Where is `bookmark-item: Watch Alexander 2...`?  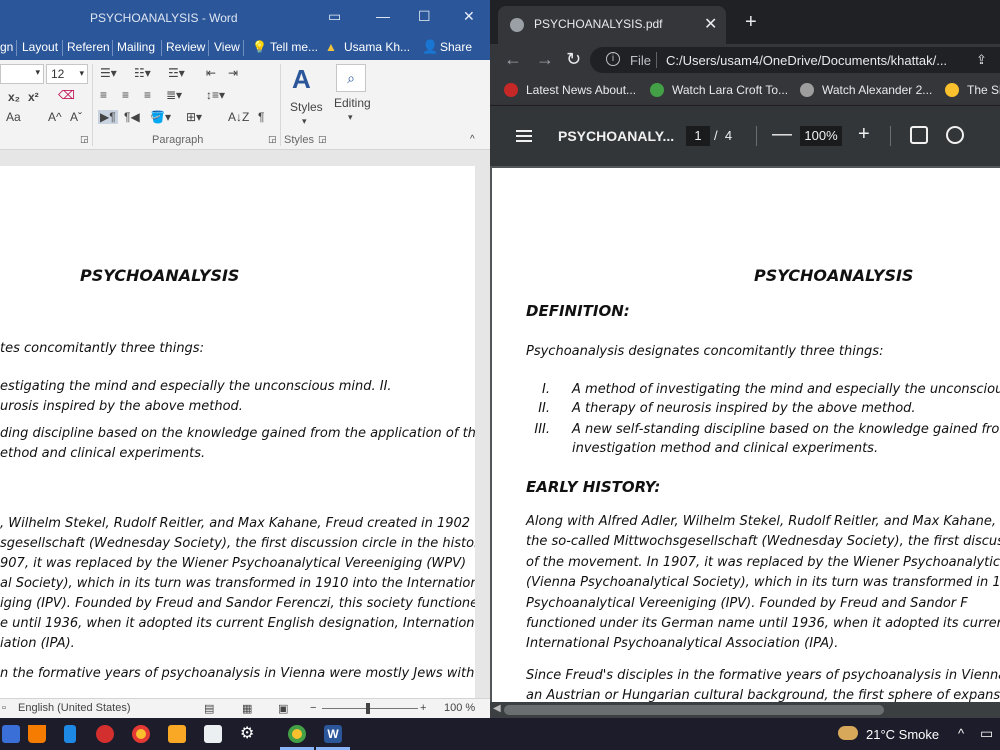 bookmark-item: Watch Alexander 2... is located at coordinates (866, 90).